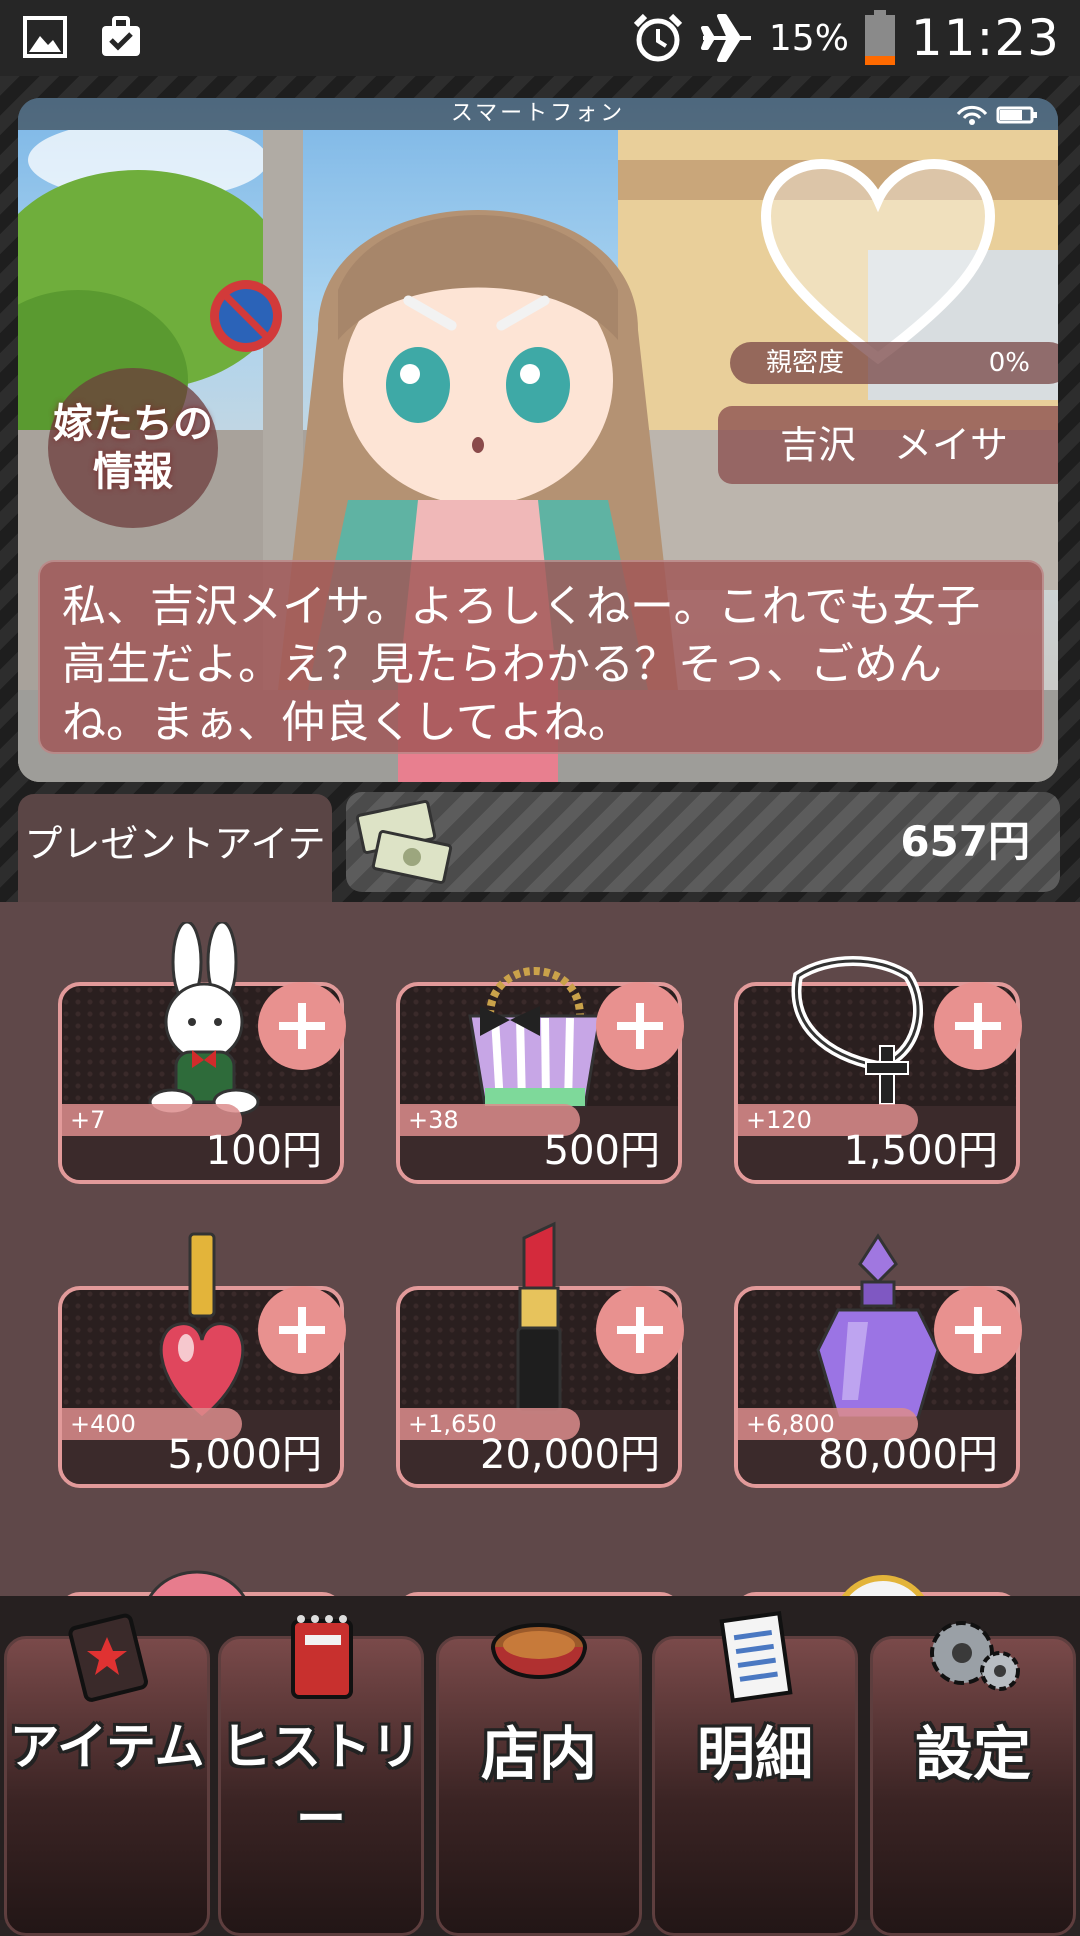 Image resolution: width=1080 pixels, height=1936 pixels. What do you see at coordinates (202, 1053) in the screenshot?
I see `item-card: +7 100円` at bounding box center [202, 1053].